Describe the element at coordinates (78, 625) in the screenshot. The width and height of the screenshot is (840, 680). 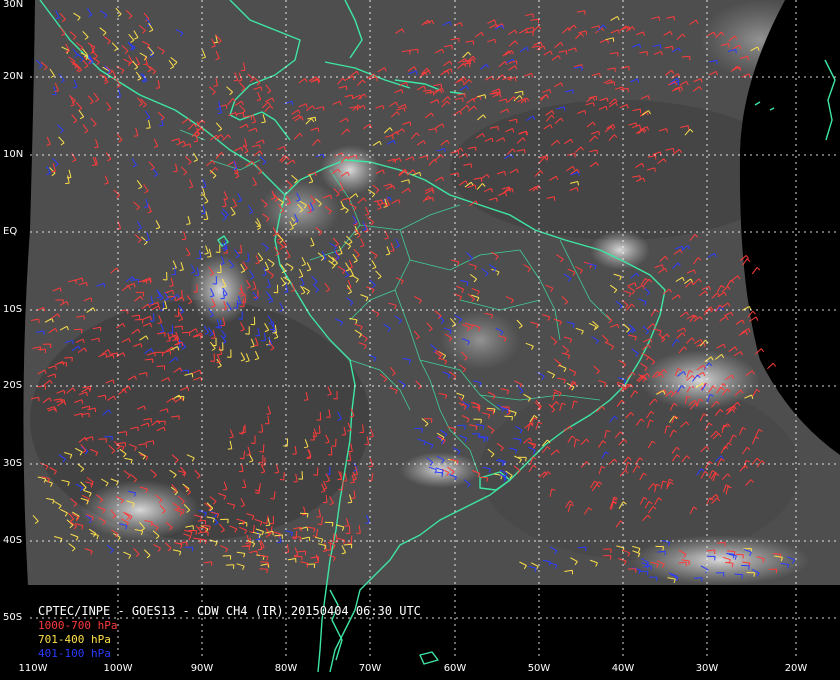
I see `legend-item-low: 1000-700 hPa` at that location.